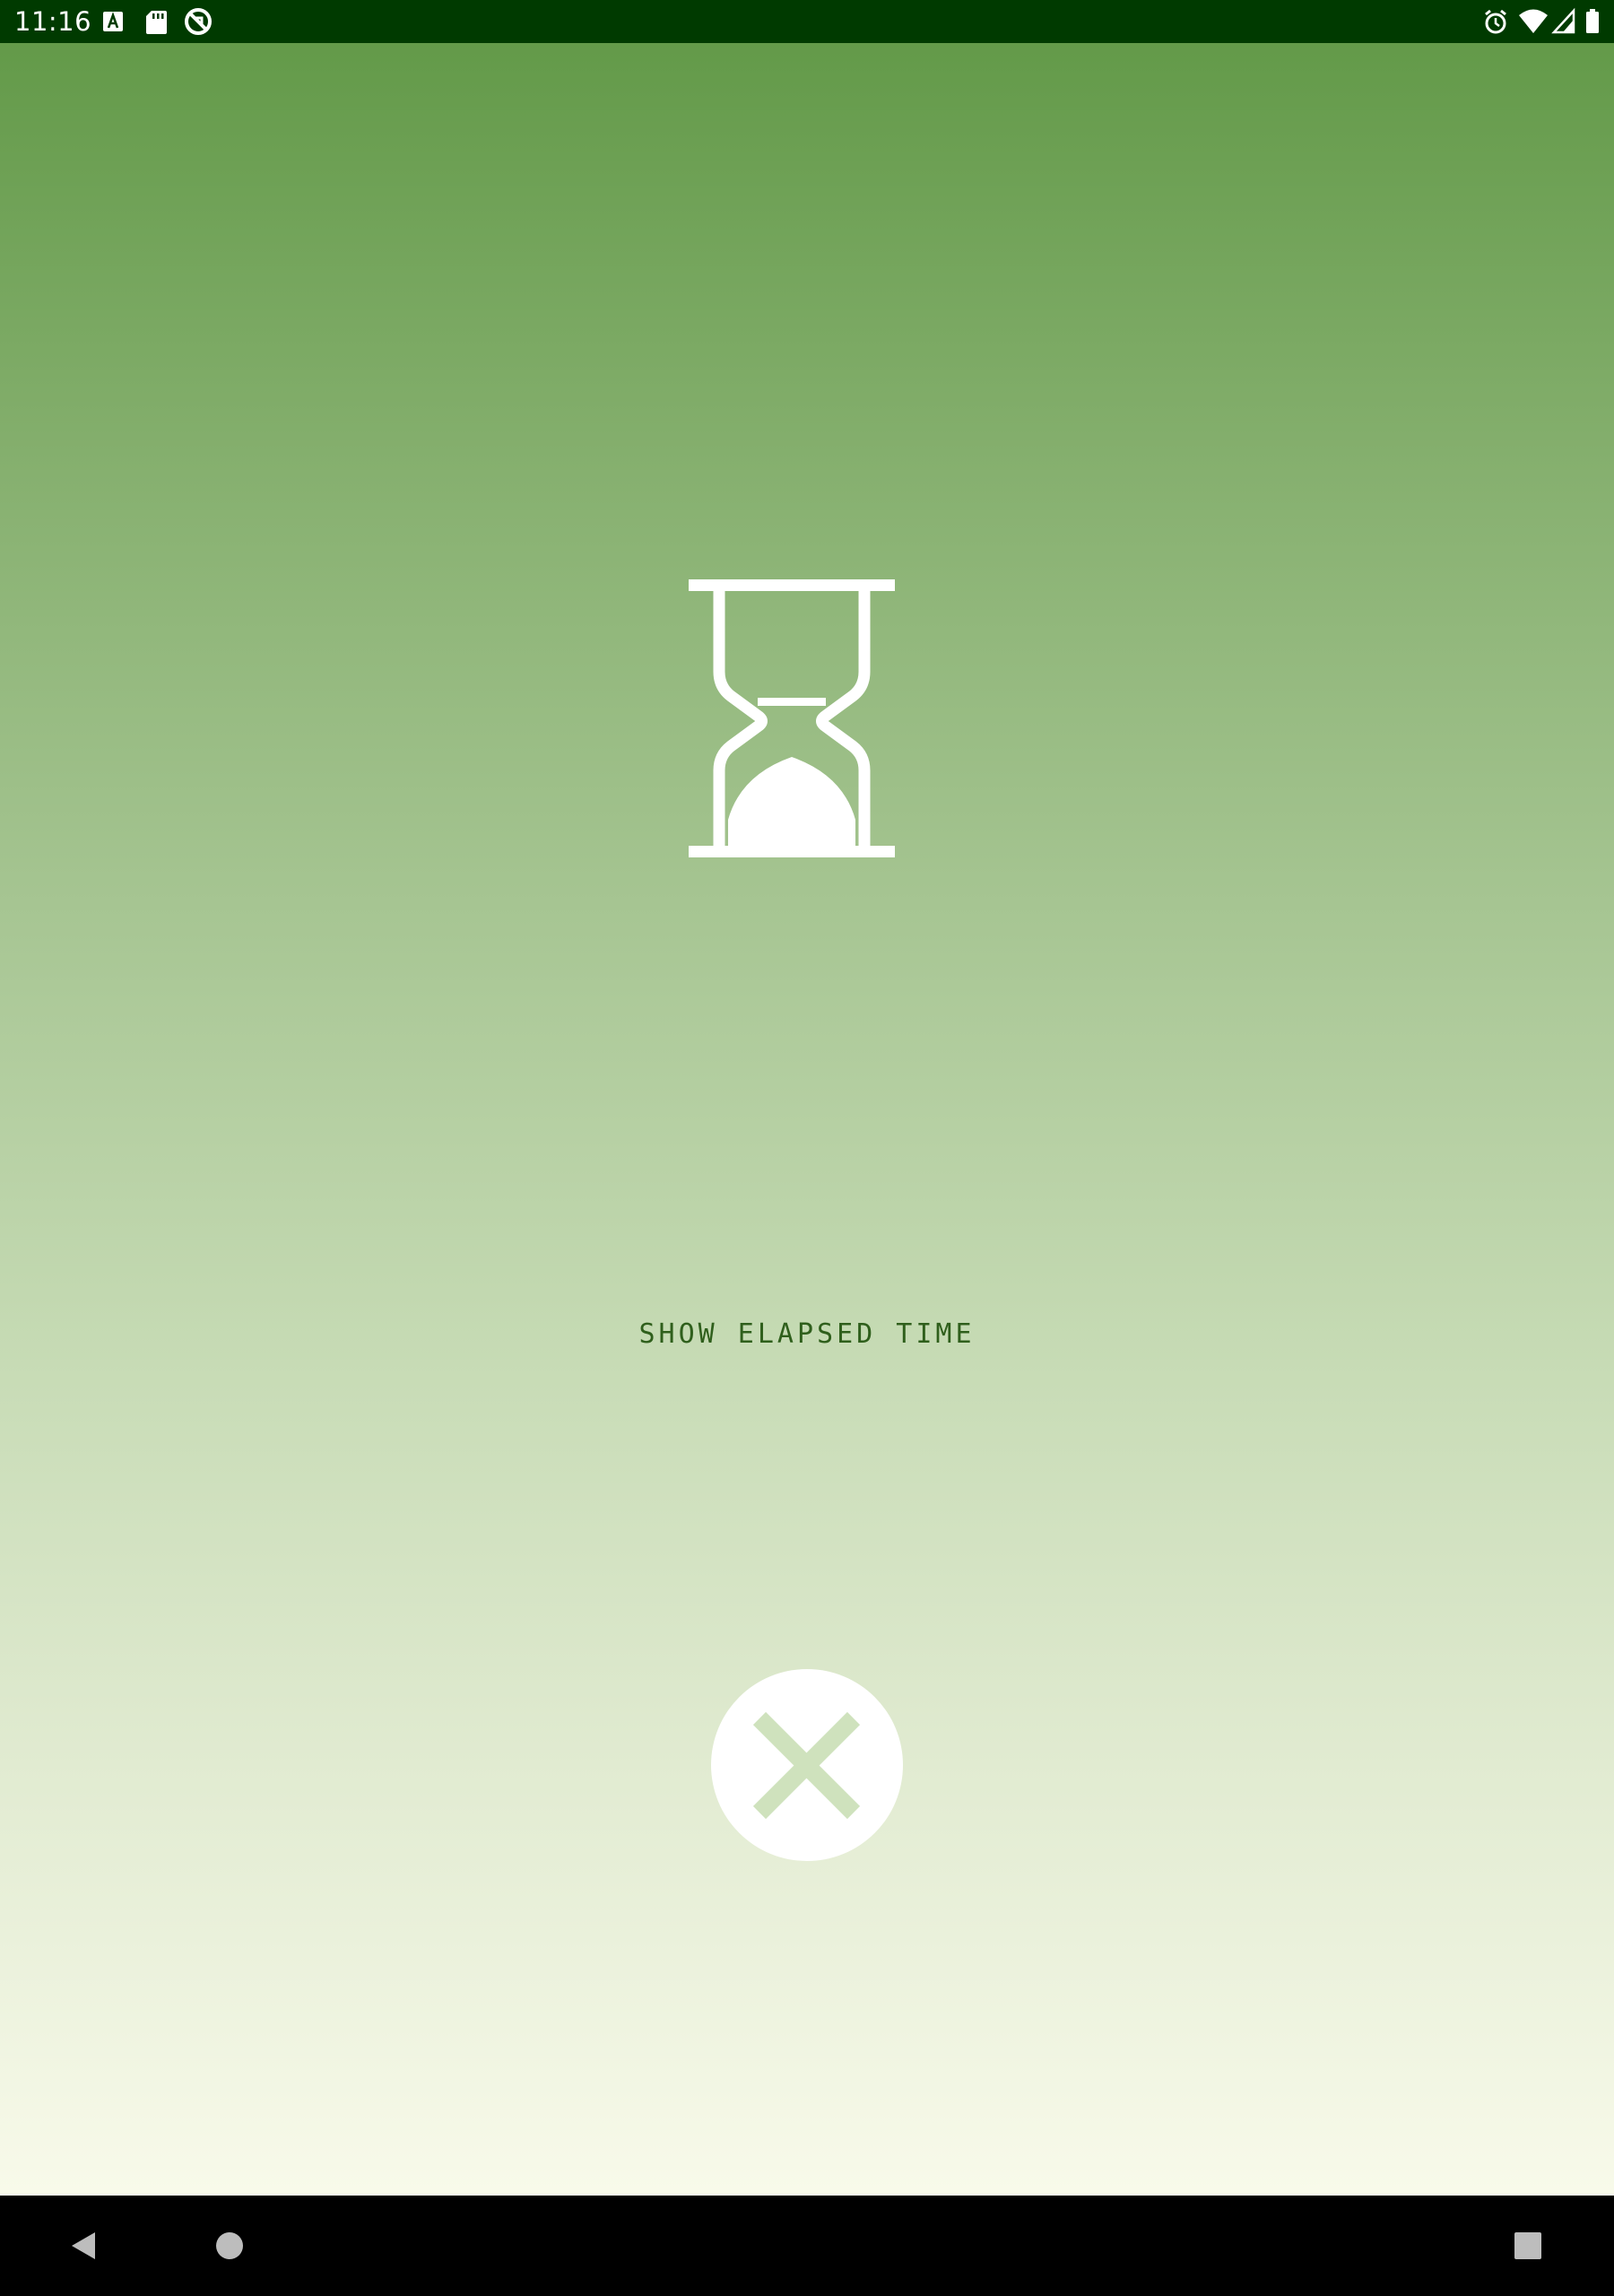 This screenshot has width=1614, height=2296. I want to click on recents-button, so click(1528, 2246).